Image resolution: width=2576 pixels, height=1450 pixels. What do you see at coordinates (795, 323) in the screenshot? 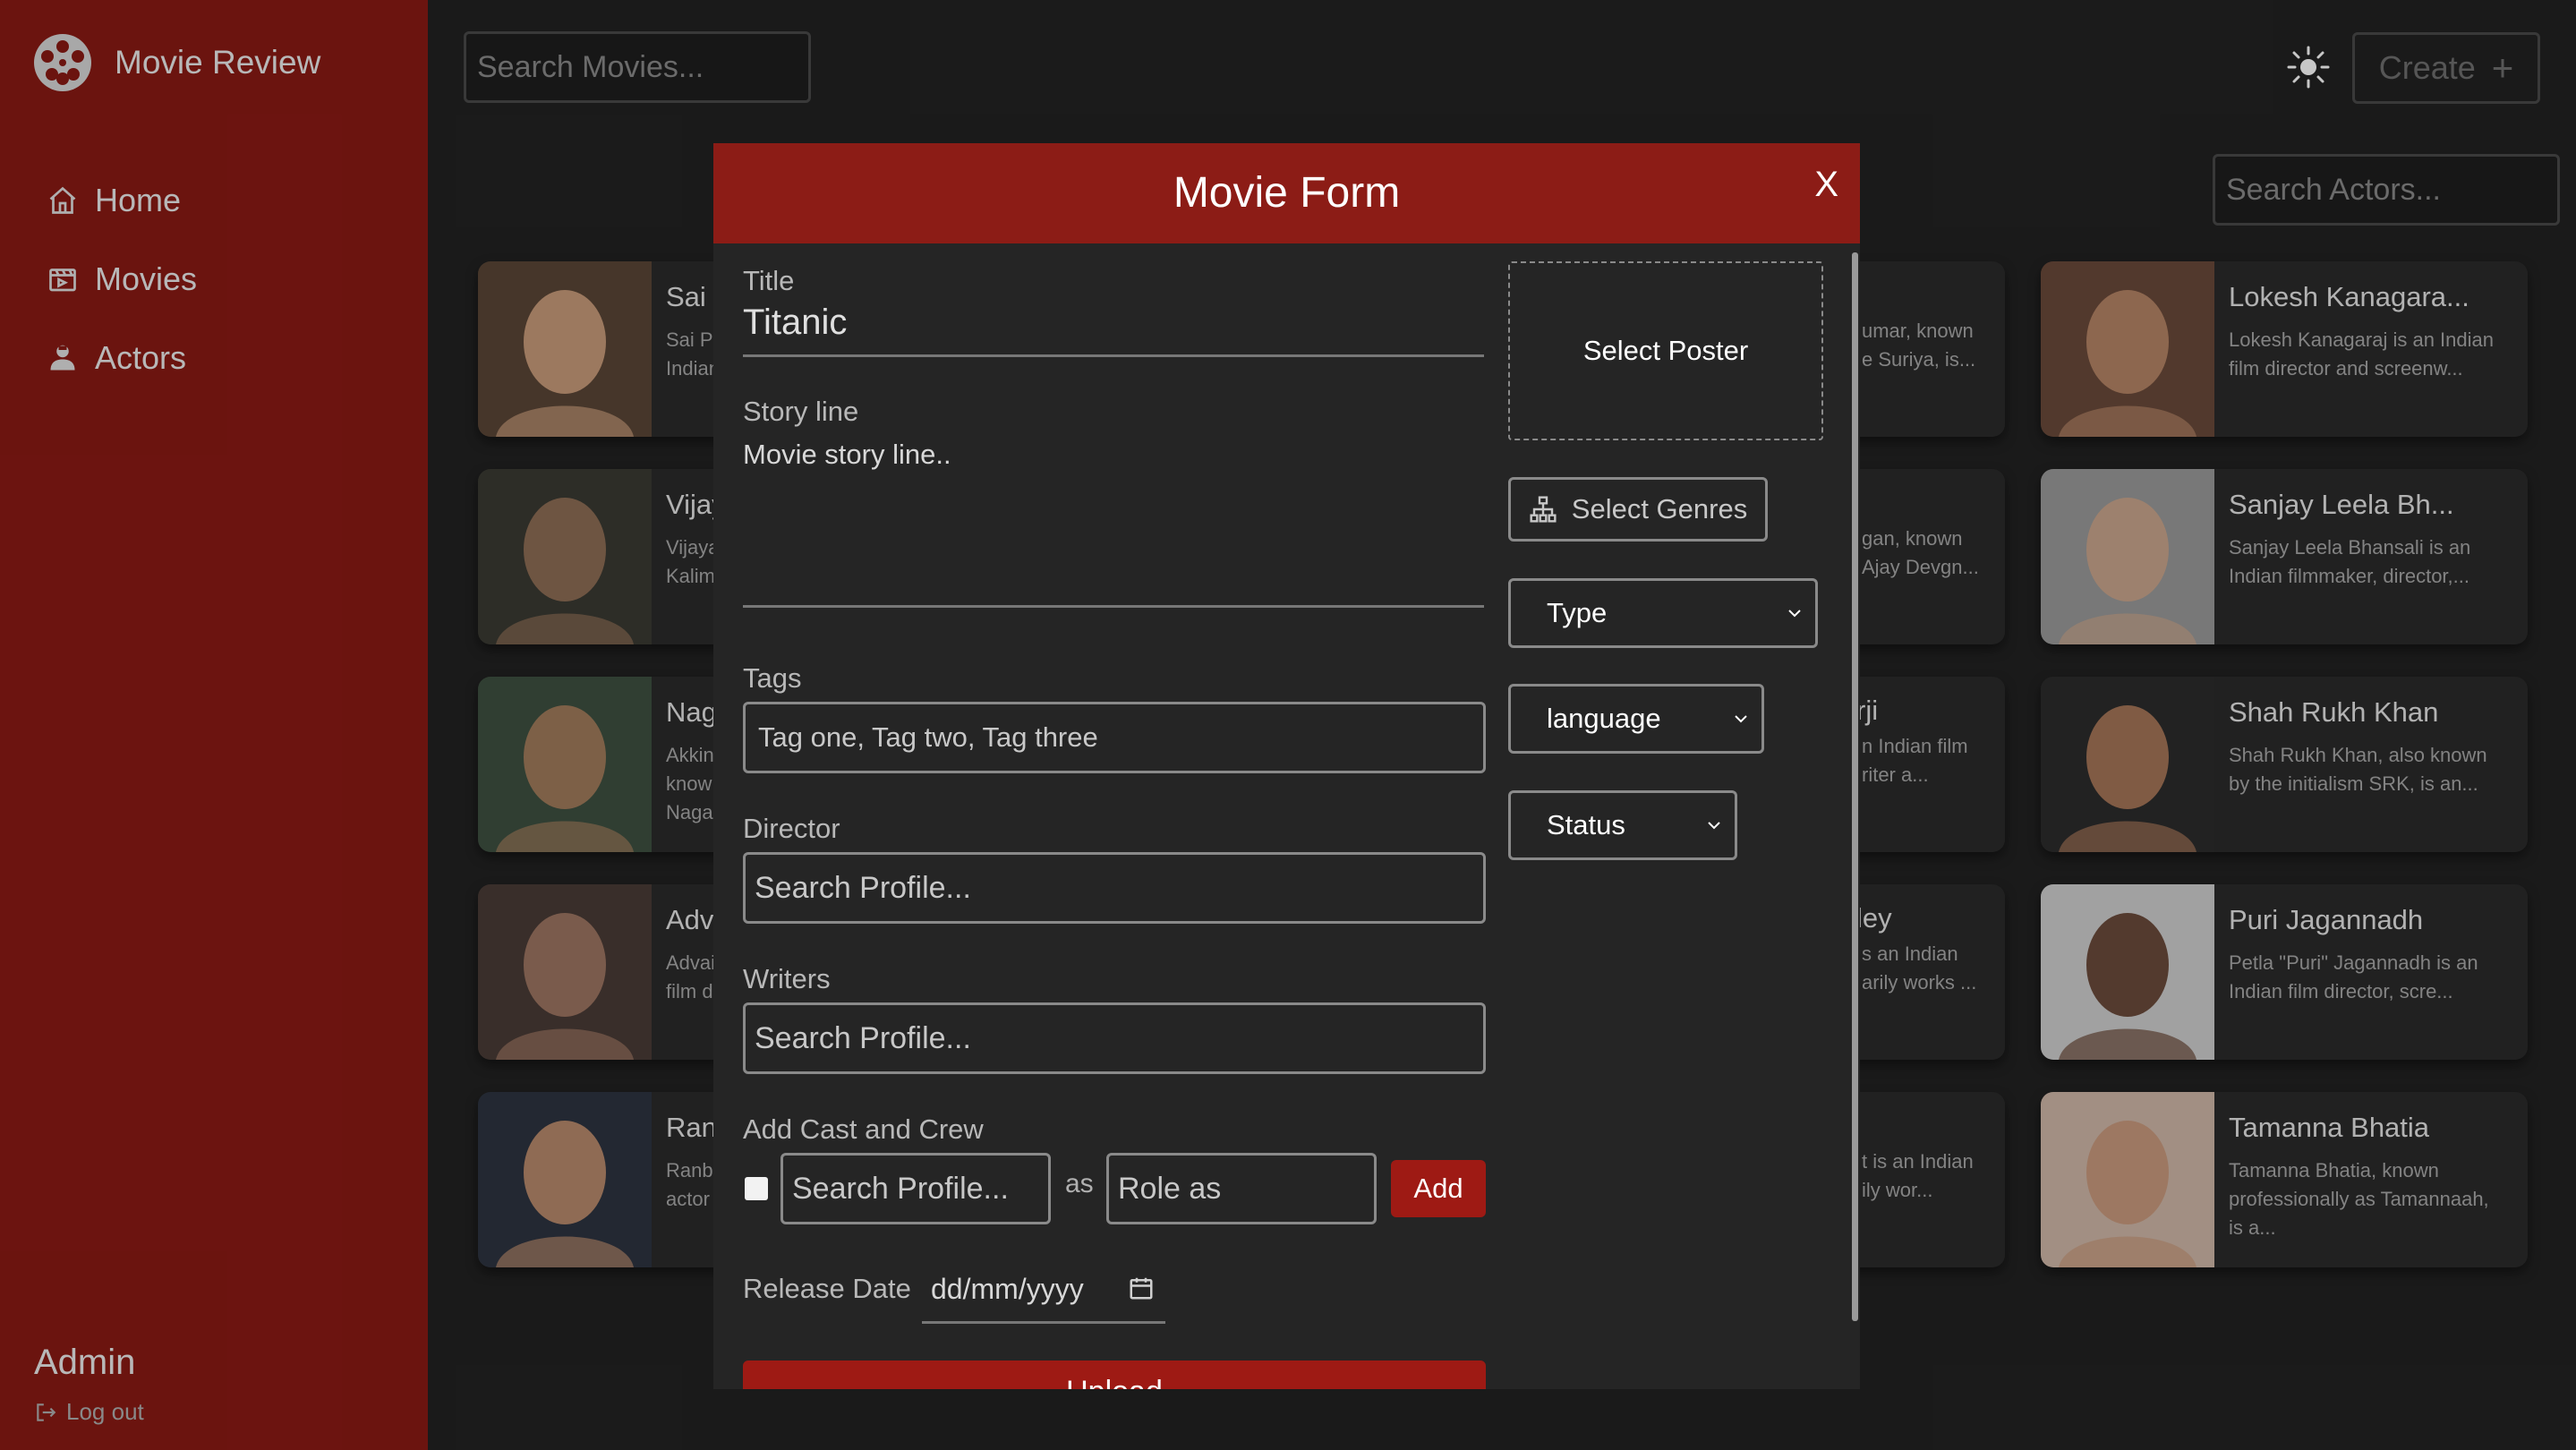
I see `title-input: Titanic` at bounding box center [795, 323].